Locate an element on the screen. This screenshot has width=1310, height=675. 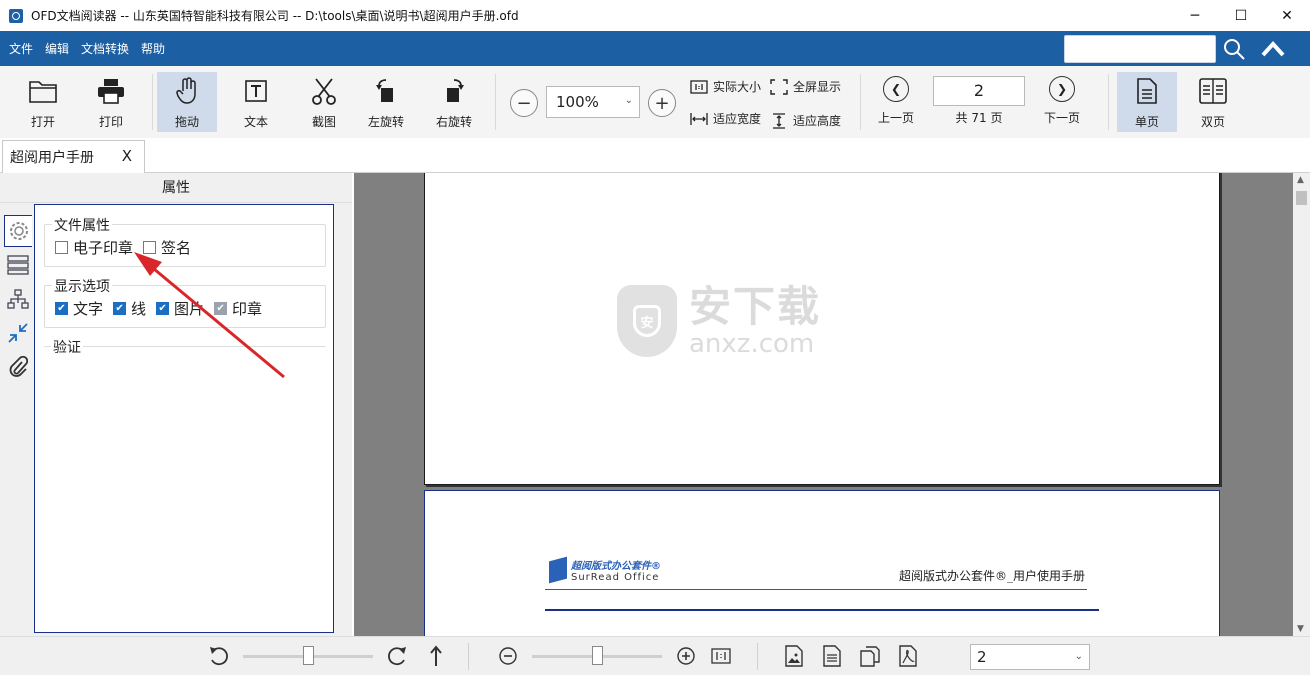
image-checkbox: ✔ 图片 is located at coordinates (180, 308).